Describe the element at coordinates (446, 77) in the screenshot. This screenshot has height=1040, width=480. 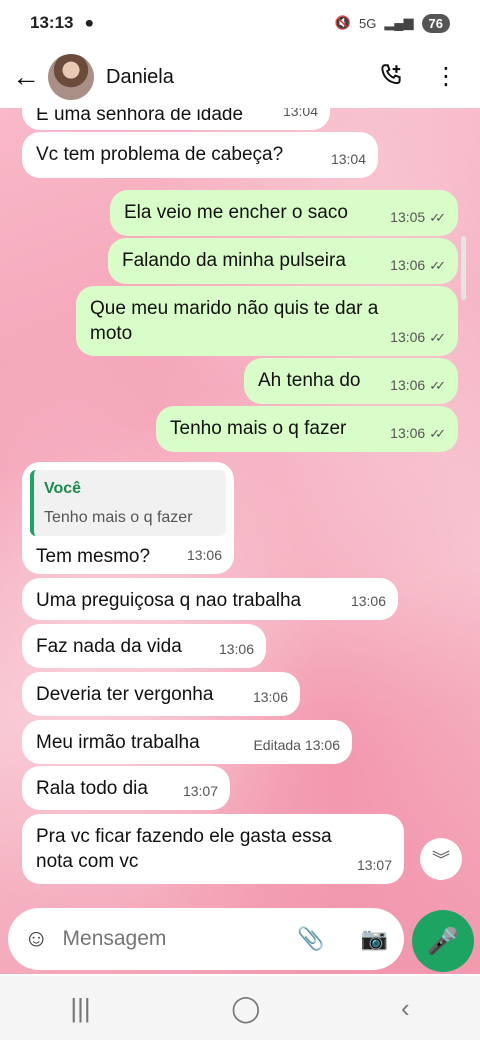
I see `more-vert-icon: ⋮` at that location.